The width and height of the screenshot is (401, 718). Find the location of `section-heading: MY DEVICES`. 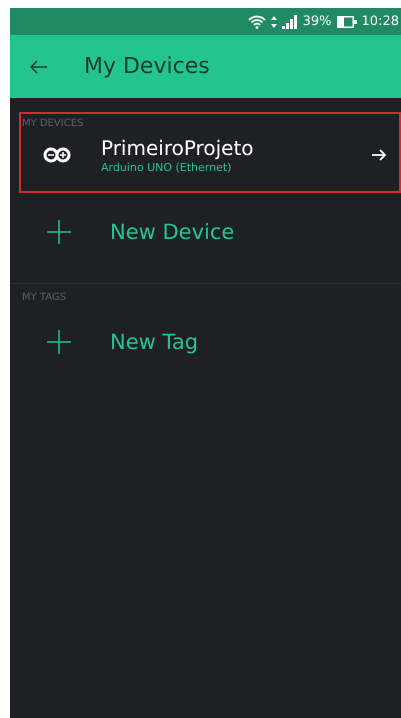

section-heading: MY DEVICES is located at coordinates (52, 123).